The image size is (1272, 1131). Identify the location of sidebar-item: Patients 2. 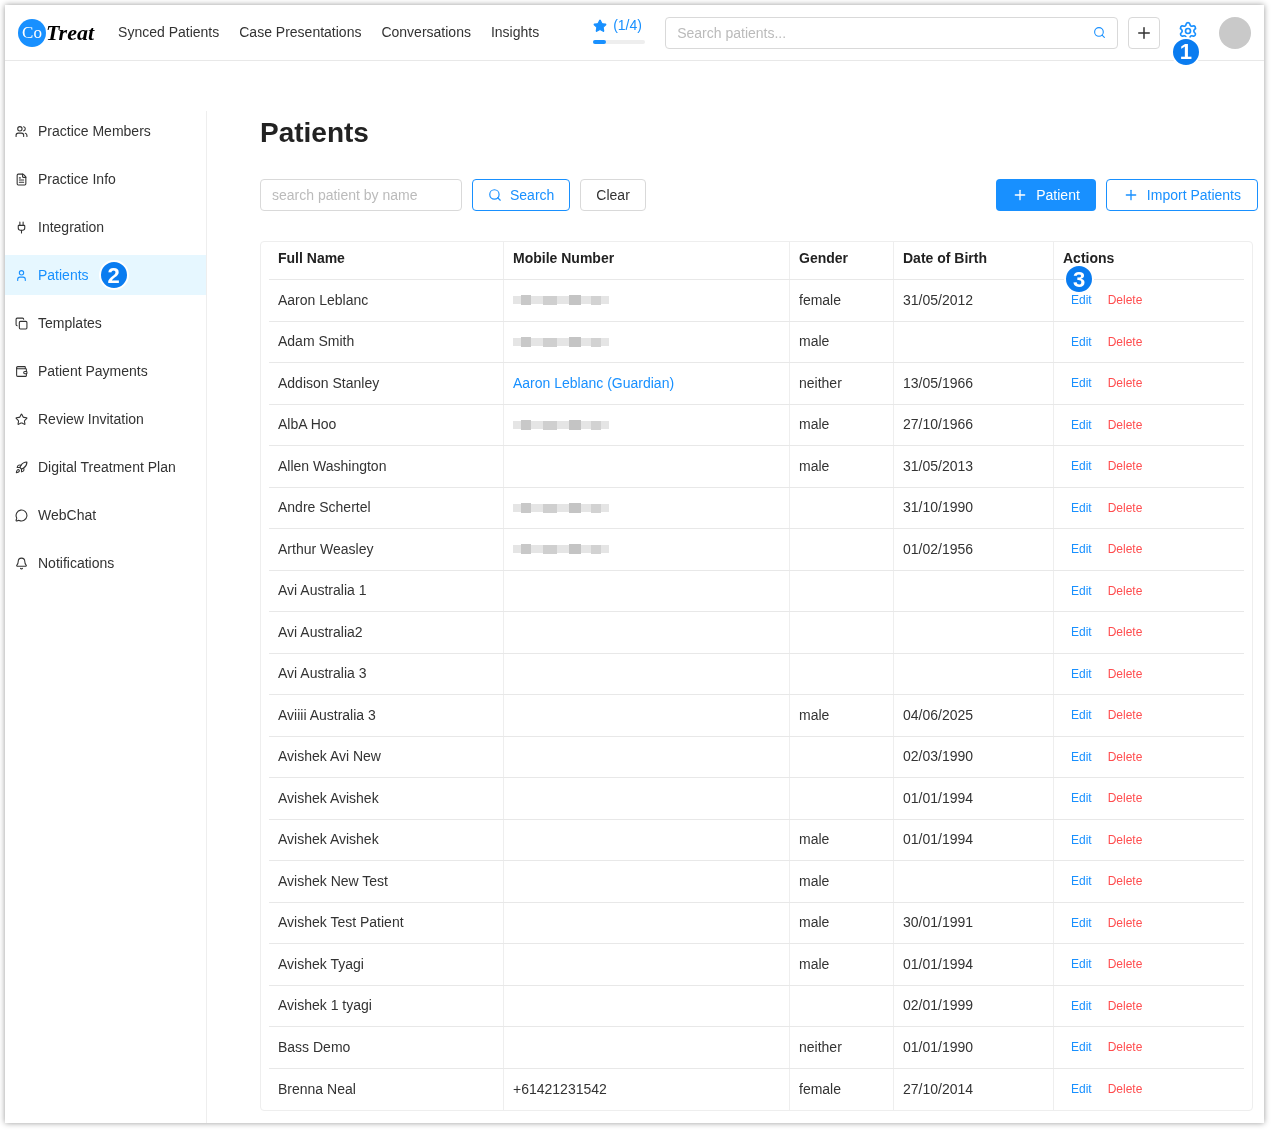
(105, 275).